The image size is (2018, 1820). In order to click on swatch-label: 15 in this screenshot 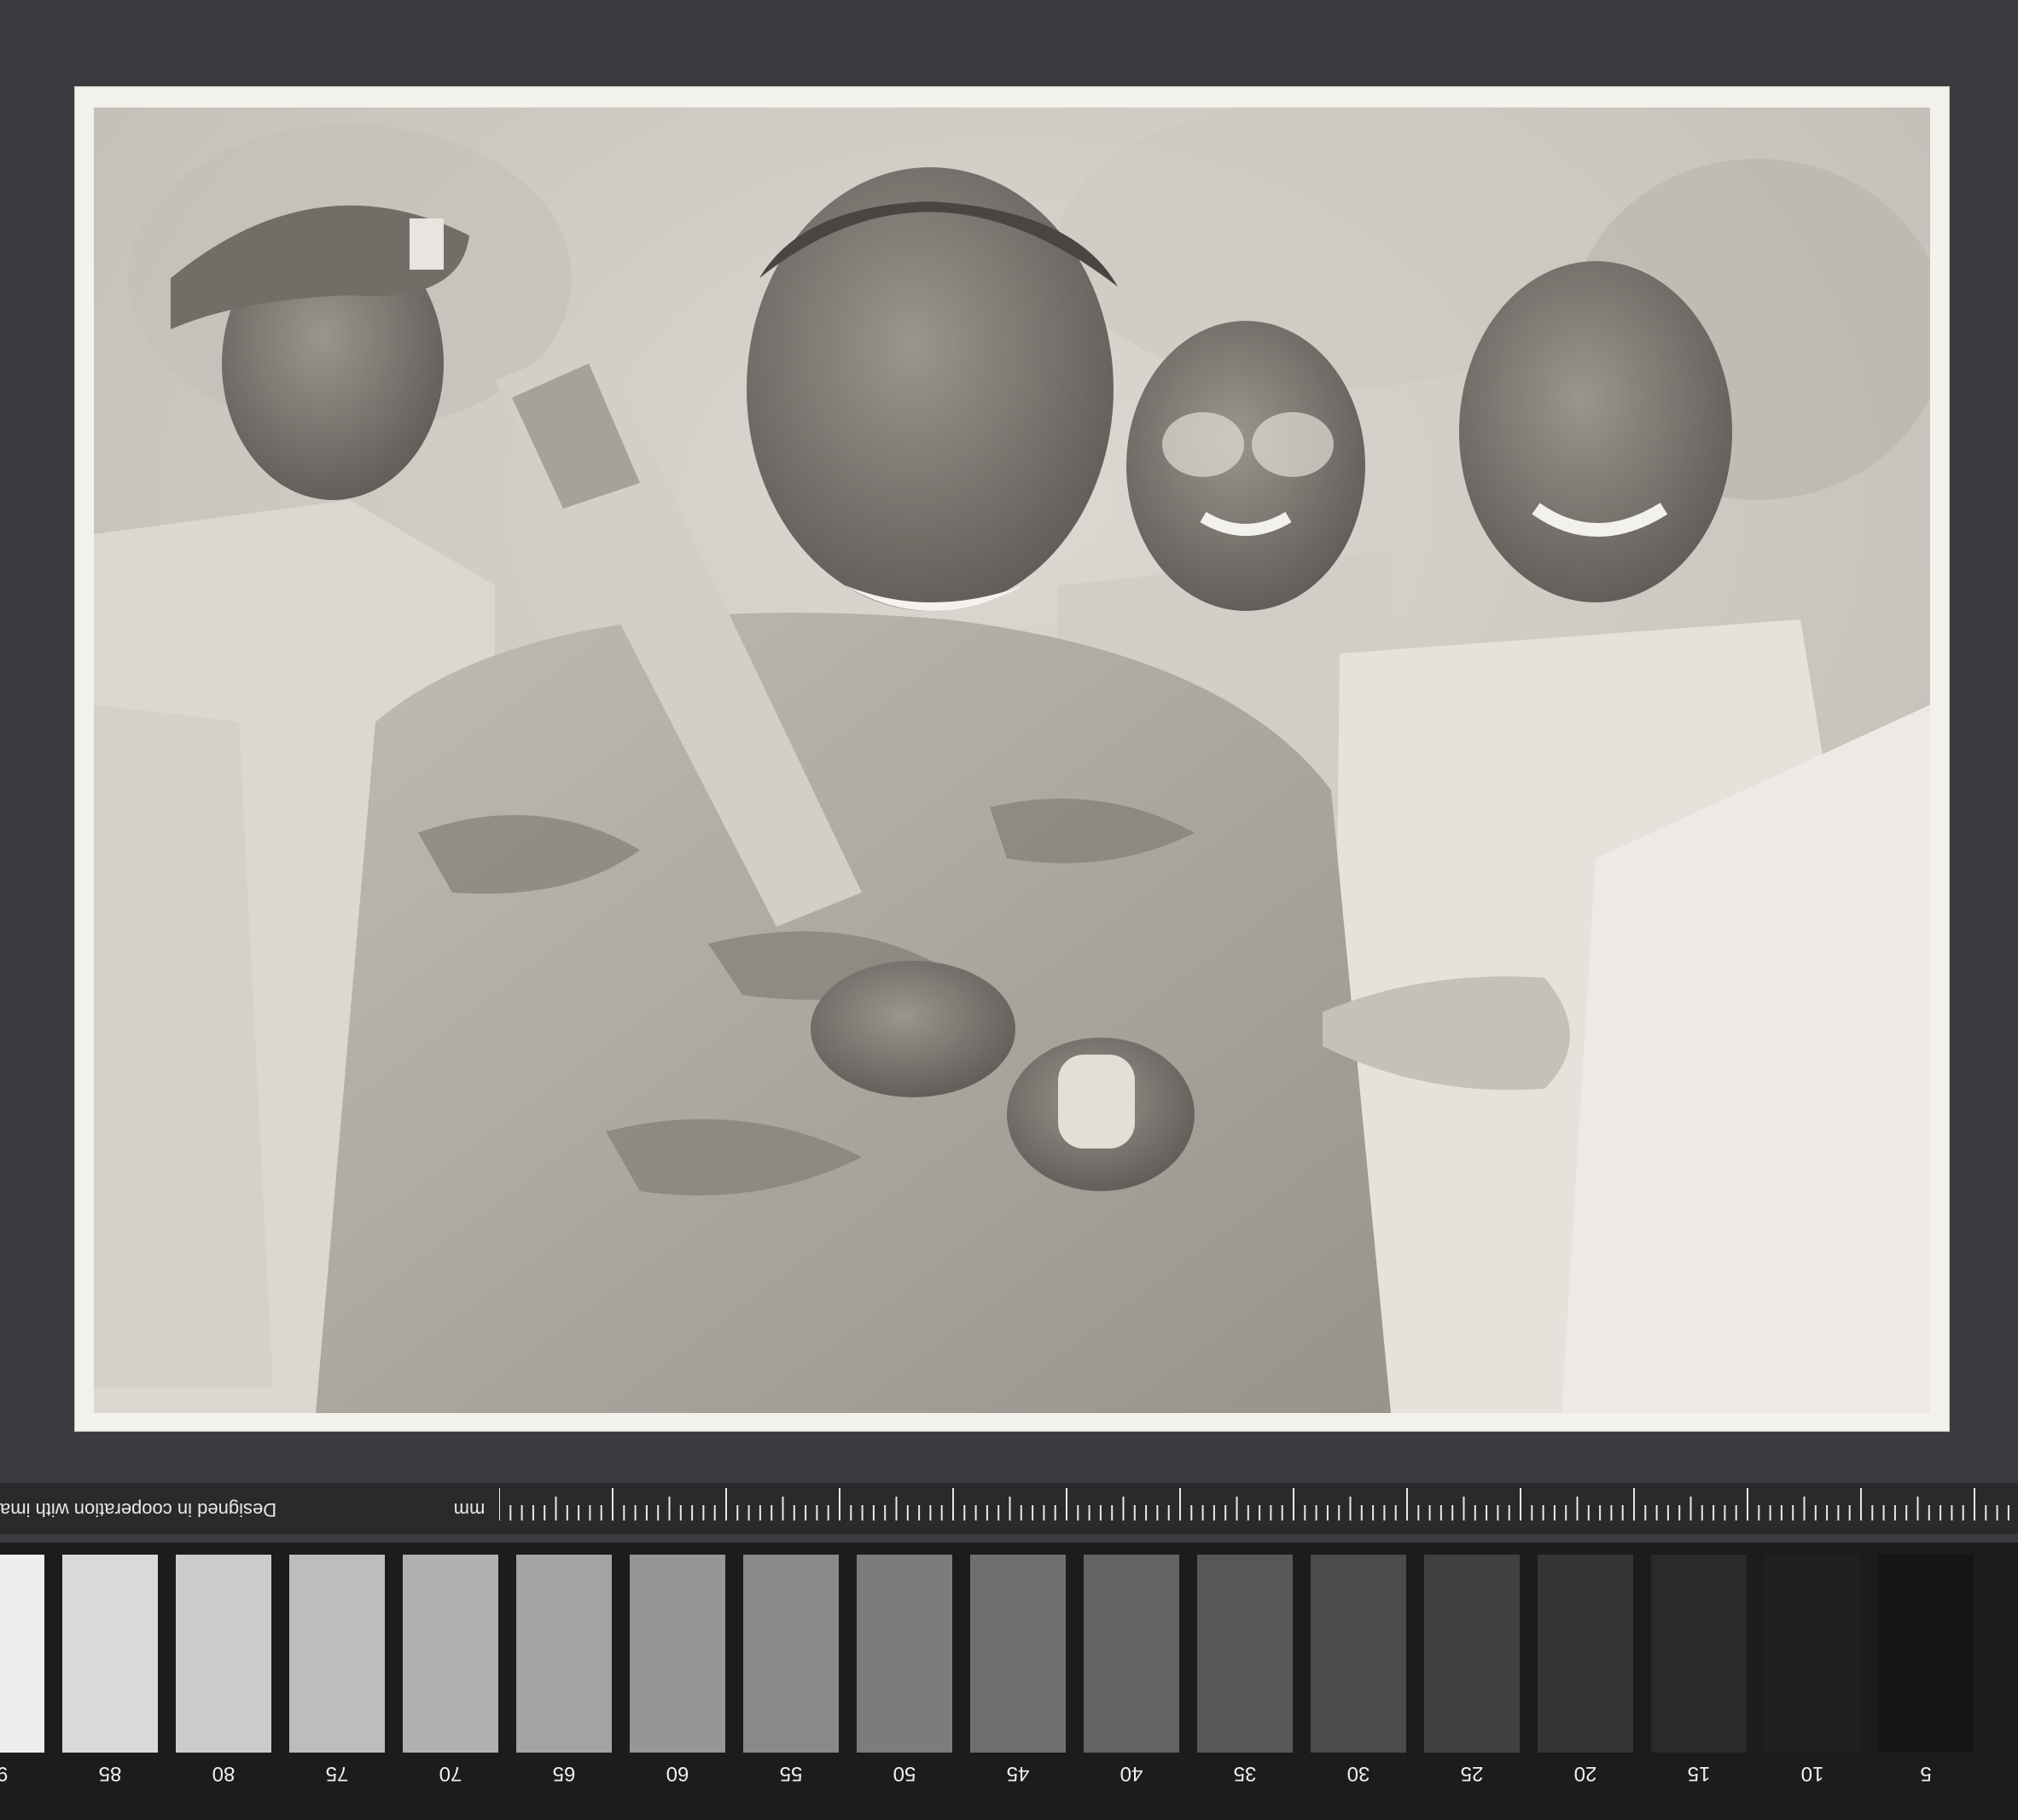, I will do `click(1699, 1773)`.